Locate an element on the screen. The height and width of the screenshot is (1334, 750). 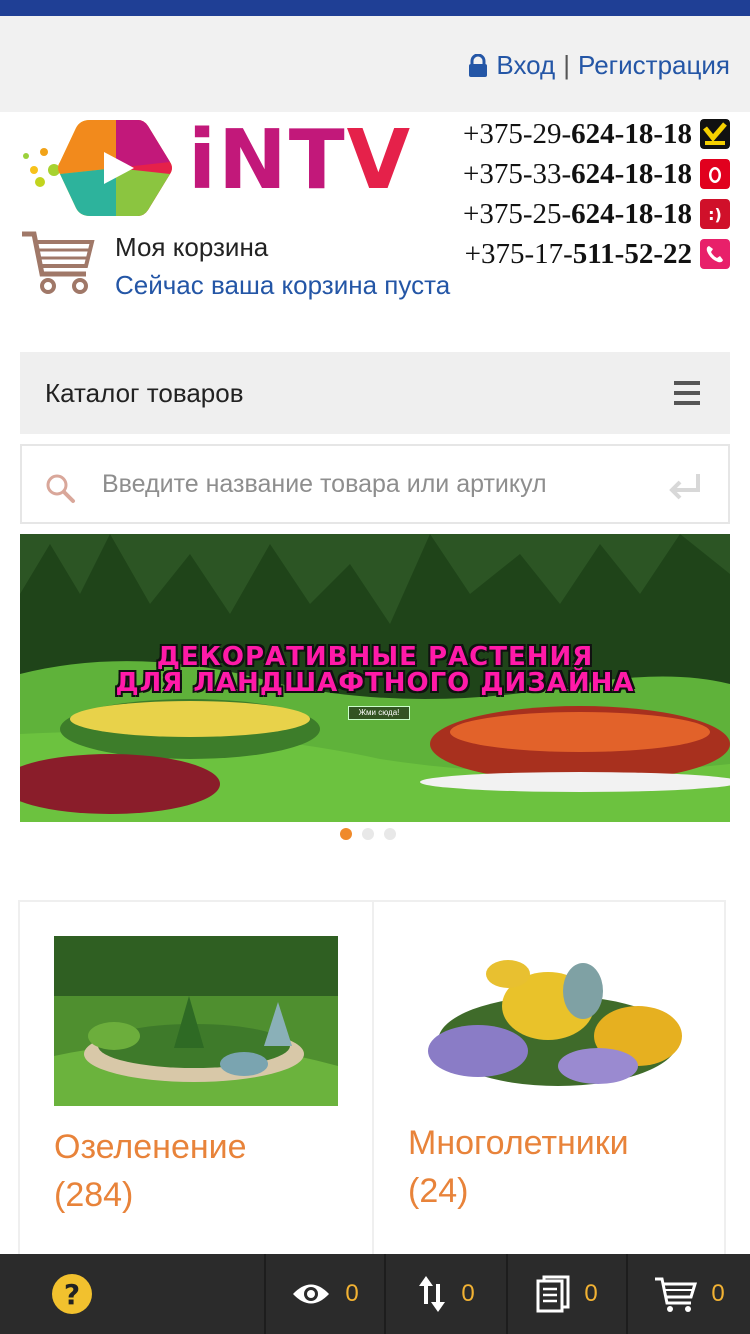
document-list-icon is located at coordinates (553, 1294).